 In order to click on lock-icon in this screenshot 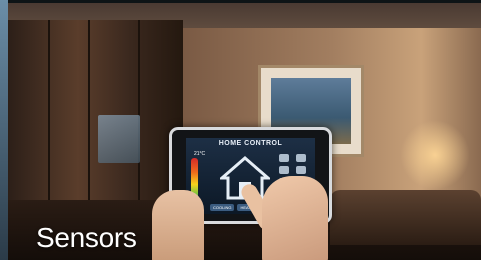, I will do `click(284, 158)`.